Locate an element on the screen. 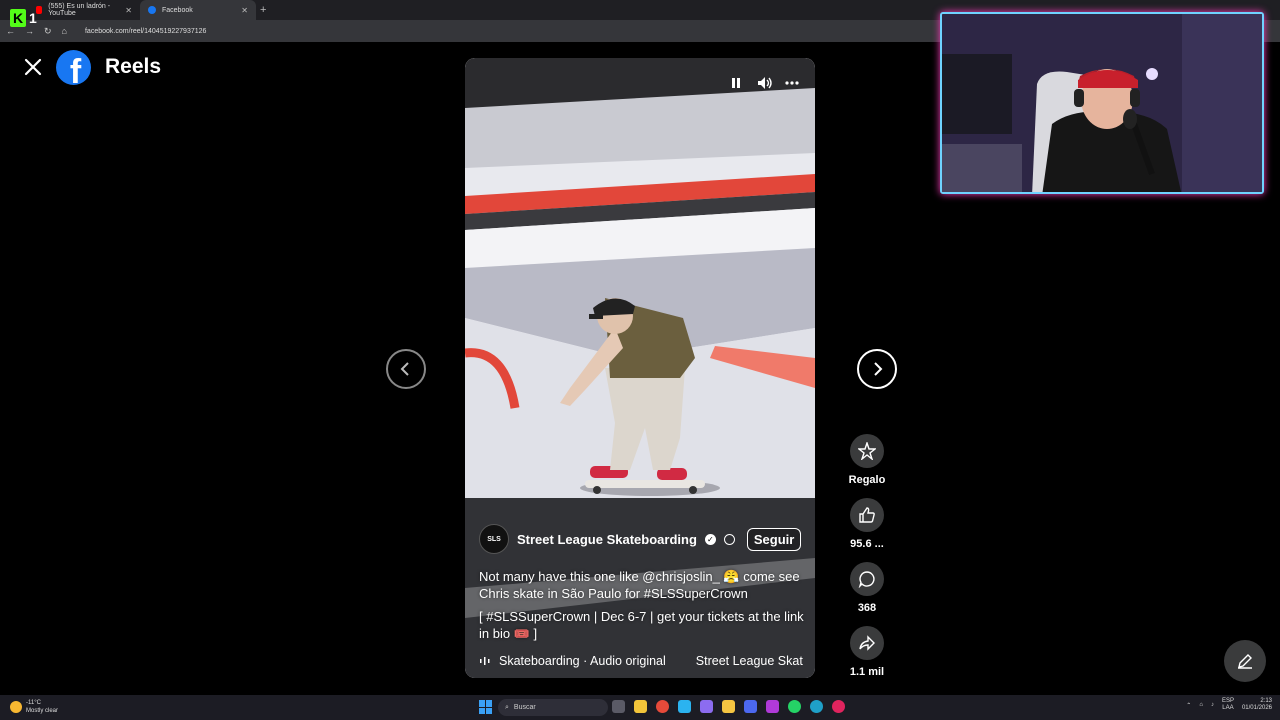 The height and width of the screenshot is (720, 1280). kick-badge: K 1 is located at coordinates (23, 18).